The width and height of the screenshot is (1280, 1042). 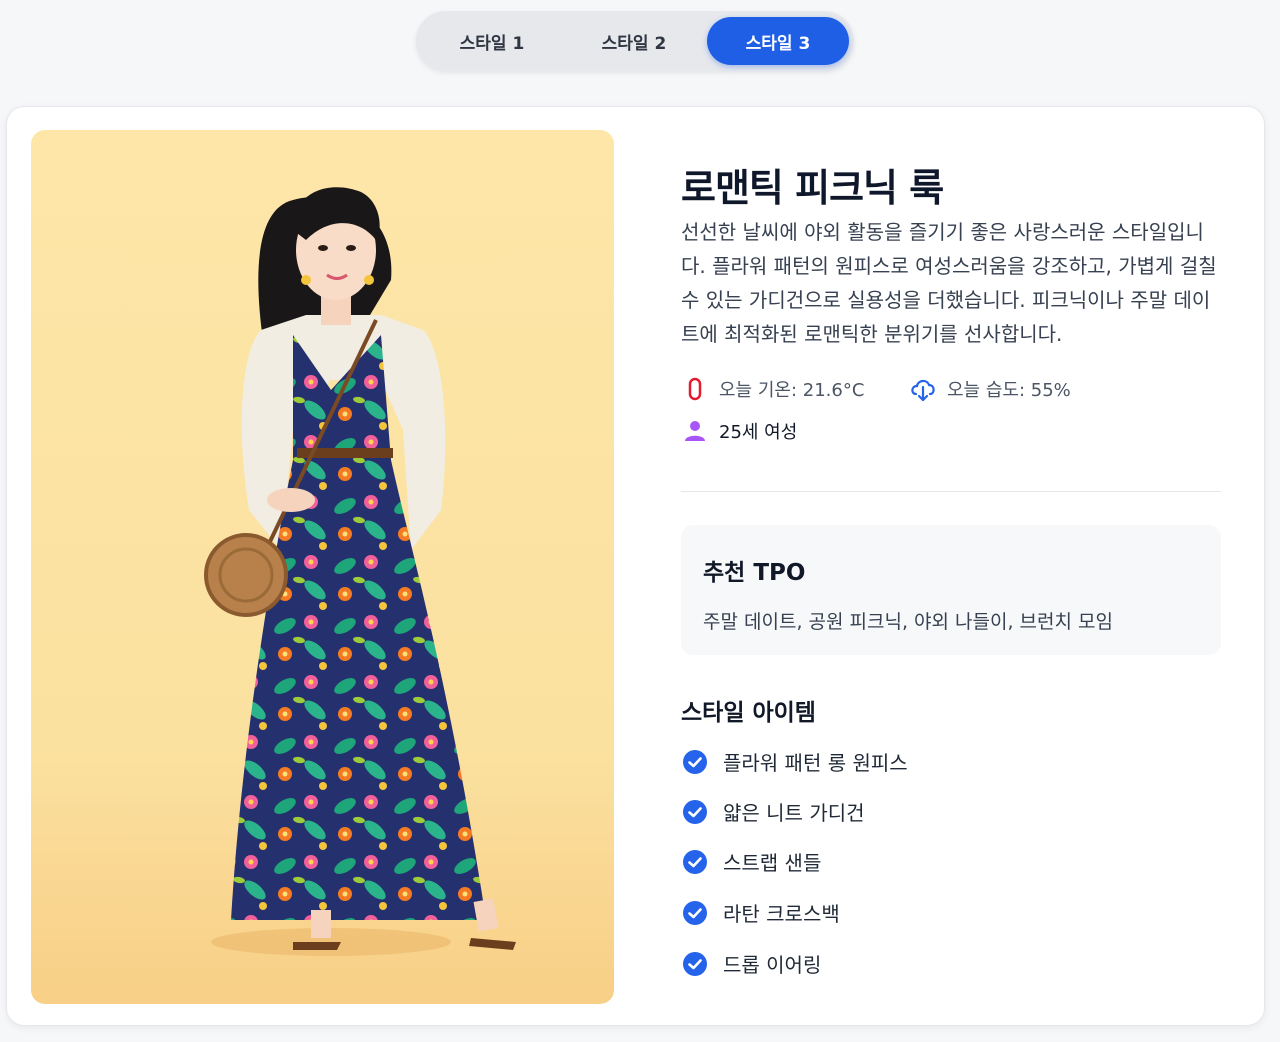 What do you see at coordinates (748, 713) in the screenshot?
I see `style-items-title: 스타일 아이템` at bounding box center [748, 713].